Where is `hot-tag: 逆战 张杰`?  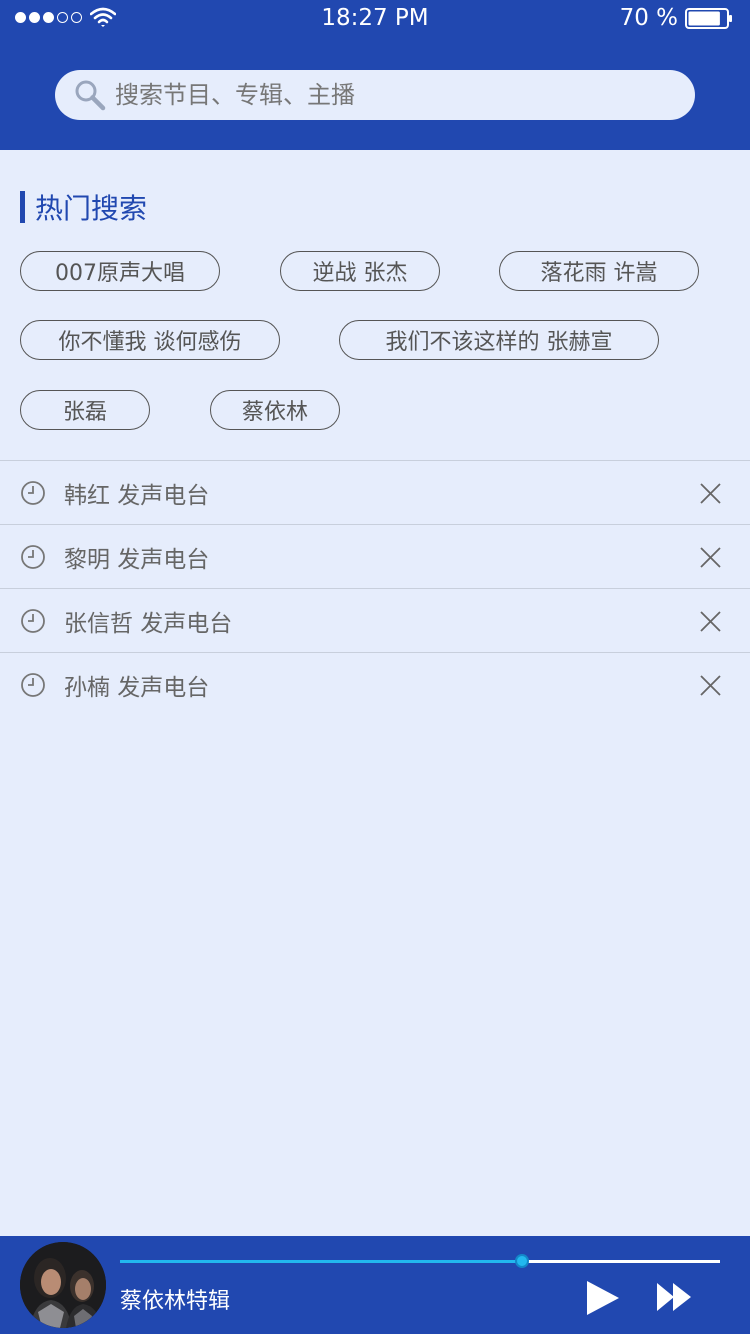
hot-tag: 逆战 张杰 is located at coordinates (360, 271).